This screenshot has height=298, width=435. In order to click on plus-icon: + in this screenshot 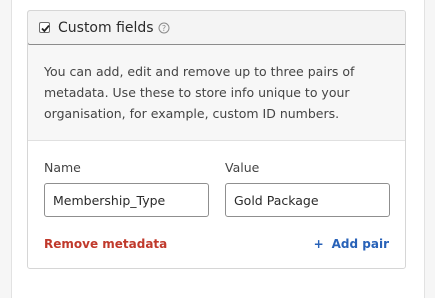, I will do `click(318, 244)`.